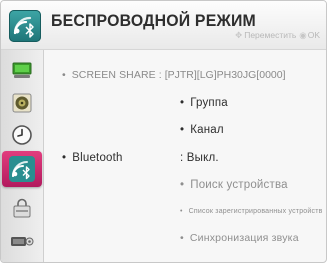 The image size is (327, 263). I want to click on ok-button-icon: ◉, so click(303, 35).